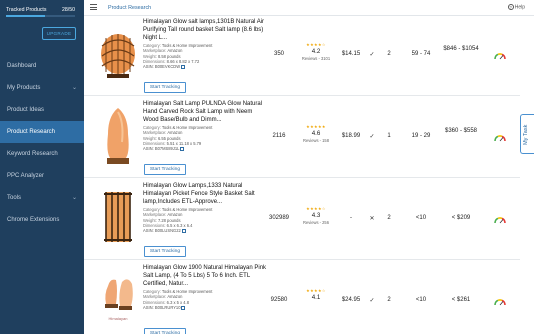 This screenshot has width=534, height=334. I want to click on product-rank: 92580, so click(279, 300).